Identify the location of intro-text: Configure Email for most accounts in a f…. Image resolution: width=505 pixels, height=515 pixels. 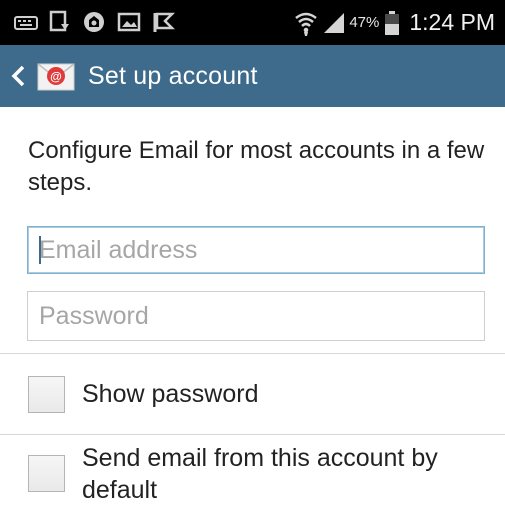
(256, 166).